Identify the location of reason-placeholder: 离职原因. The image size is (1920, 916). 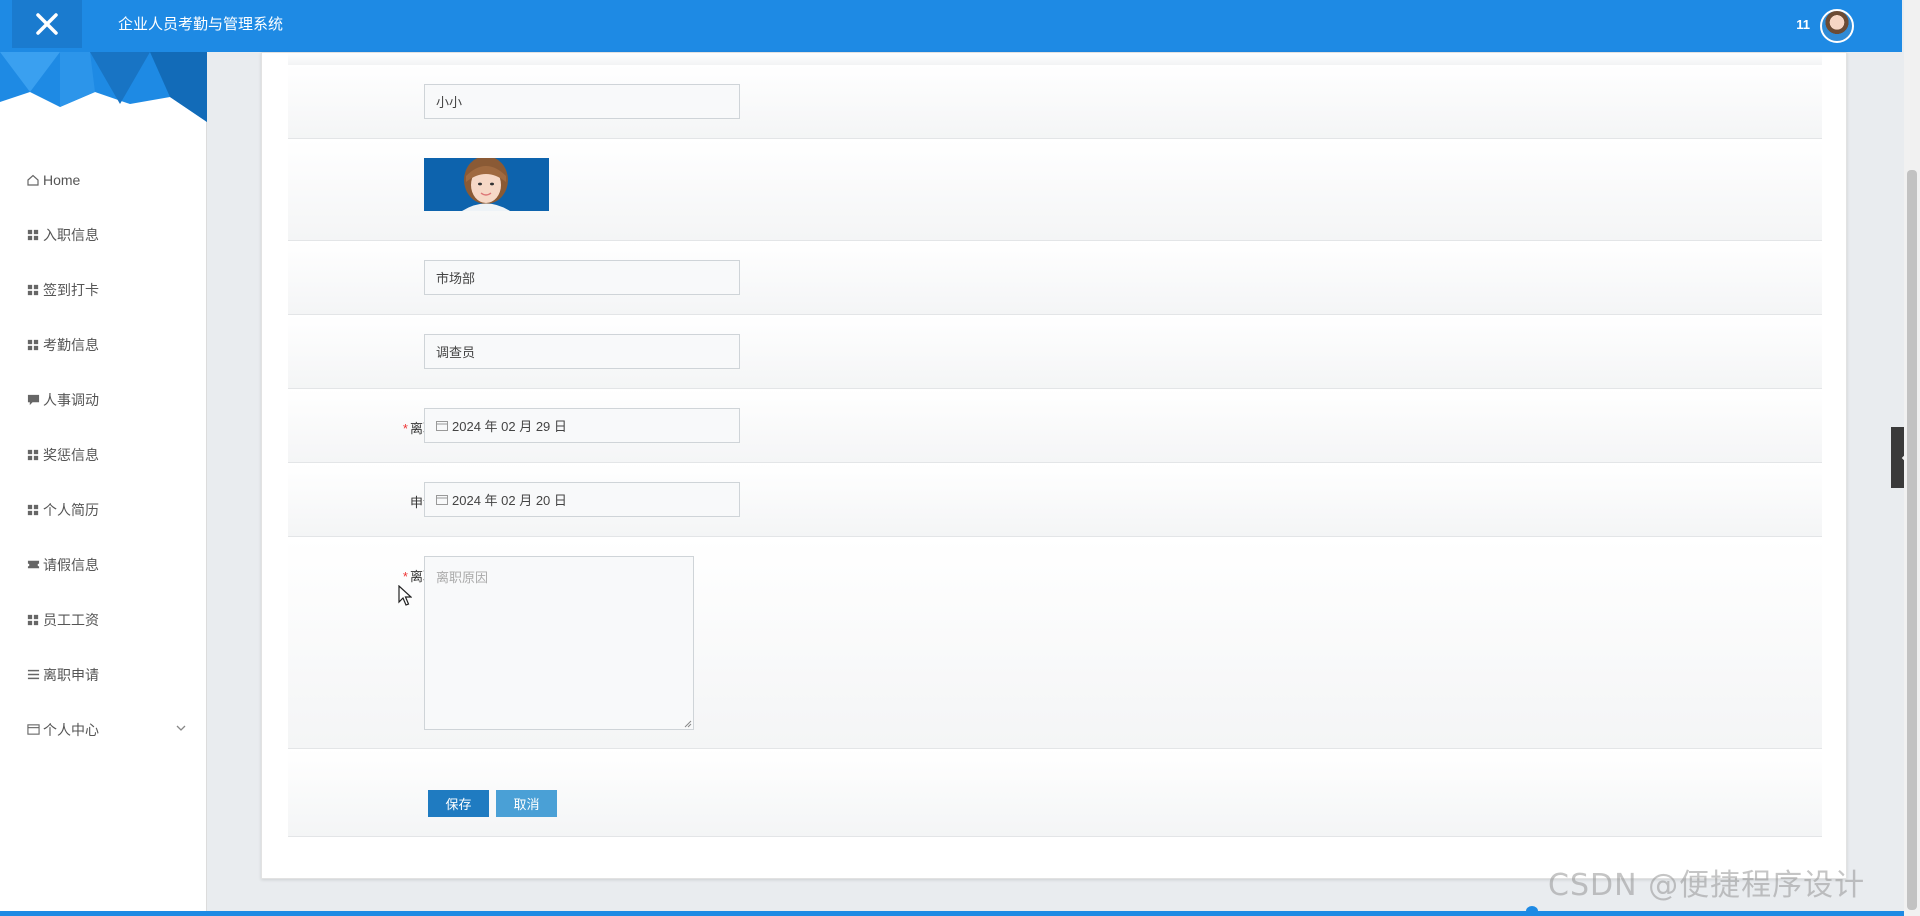
(462, 577).